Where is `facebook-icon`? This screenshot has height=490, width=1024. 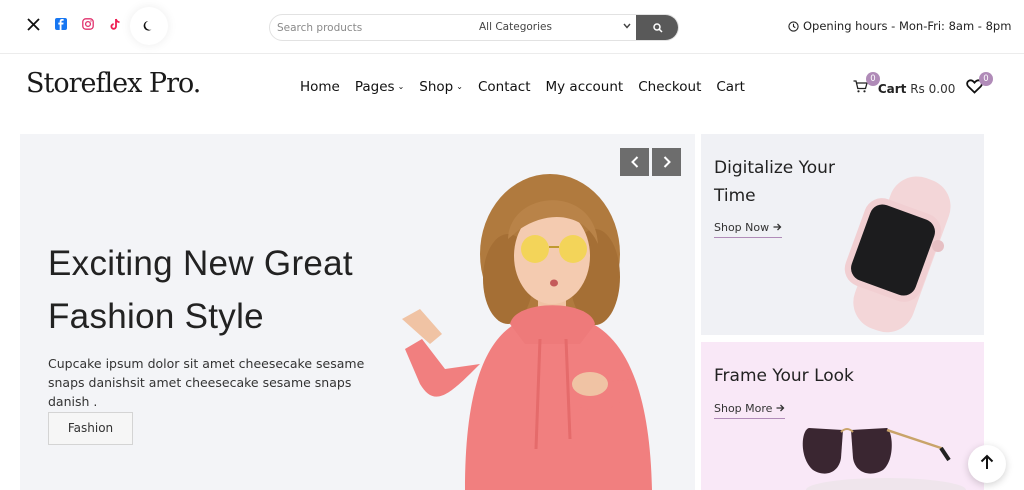 facebook-icon is located at coordinates (61, 26).